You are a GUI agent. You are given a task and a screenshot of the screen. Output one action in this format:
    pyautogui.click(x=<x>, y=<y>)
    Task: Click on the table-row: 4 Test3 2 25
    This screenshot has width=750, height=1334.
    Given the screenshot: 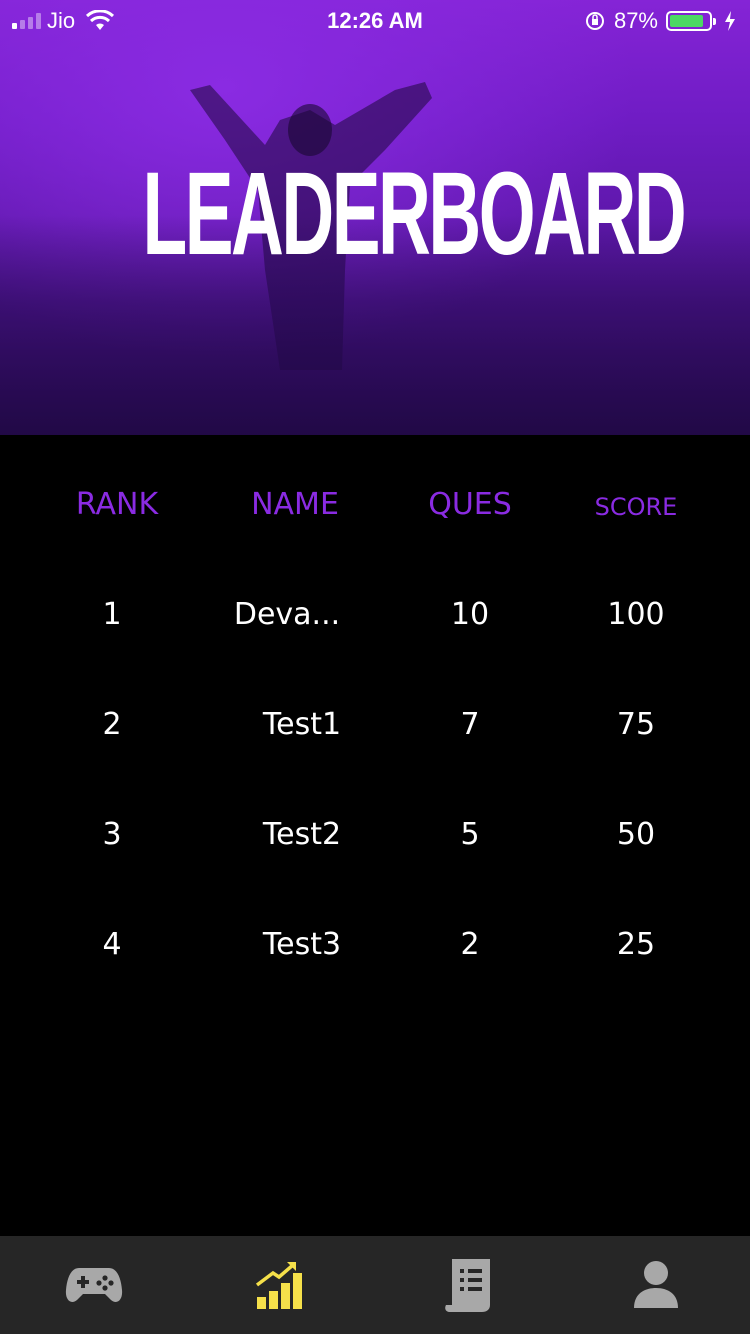 What is the action you would take?
    pyautogui.click(x=375, y=952)
    